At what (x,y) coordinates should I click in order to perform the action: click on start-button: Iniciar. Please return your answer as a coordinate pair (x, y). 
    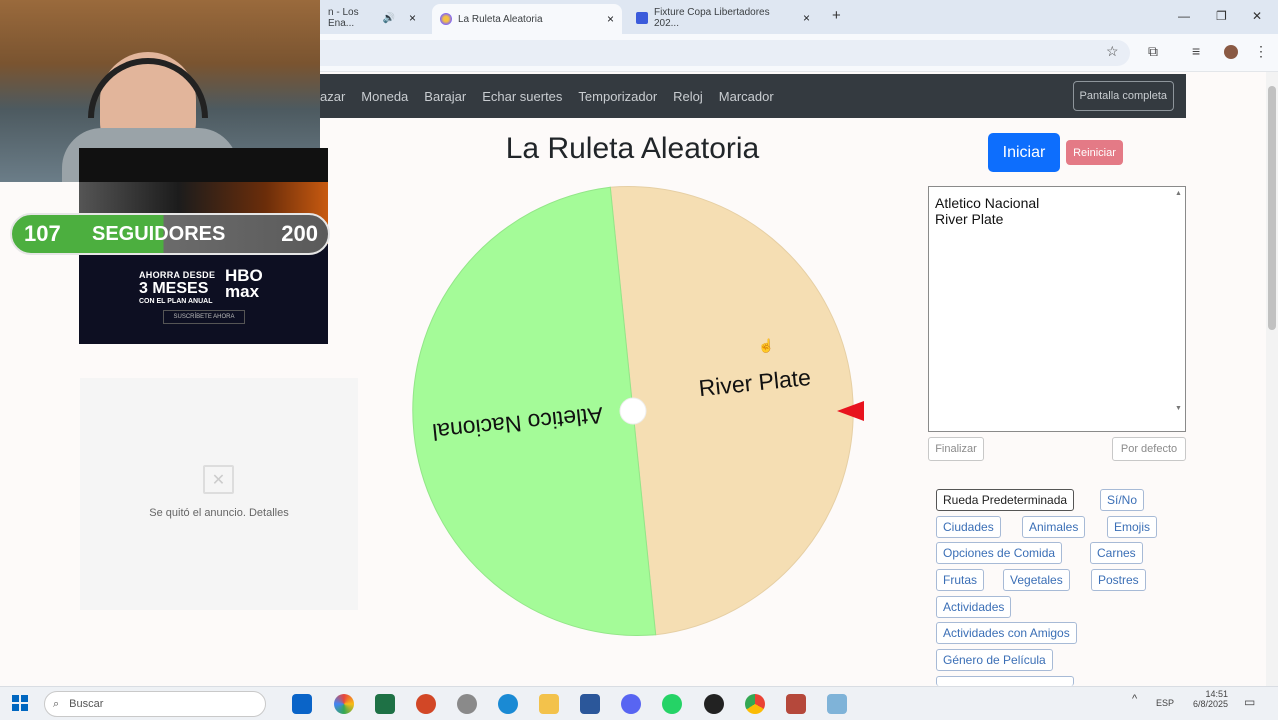
    Looking at the image, I should click on (1024, 152).